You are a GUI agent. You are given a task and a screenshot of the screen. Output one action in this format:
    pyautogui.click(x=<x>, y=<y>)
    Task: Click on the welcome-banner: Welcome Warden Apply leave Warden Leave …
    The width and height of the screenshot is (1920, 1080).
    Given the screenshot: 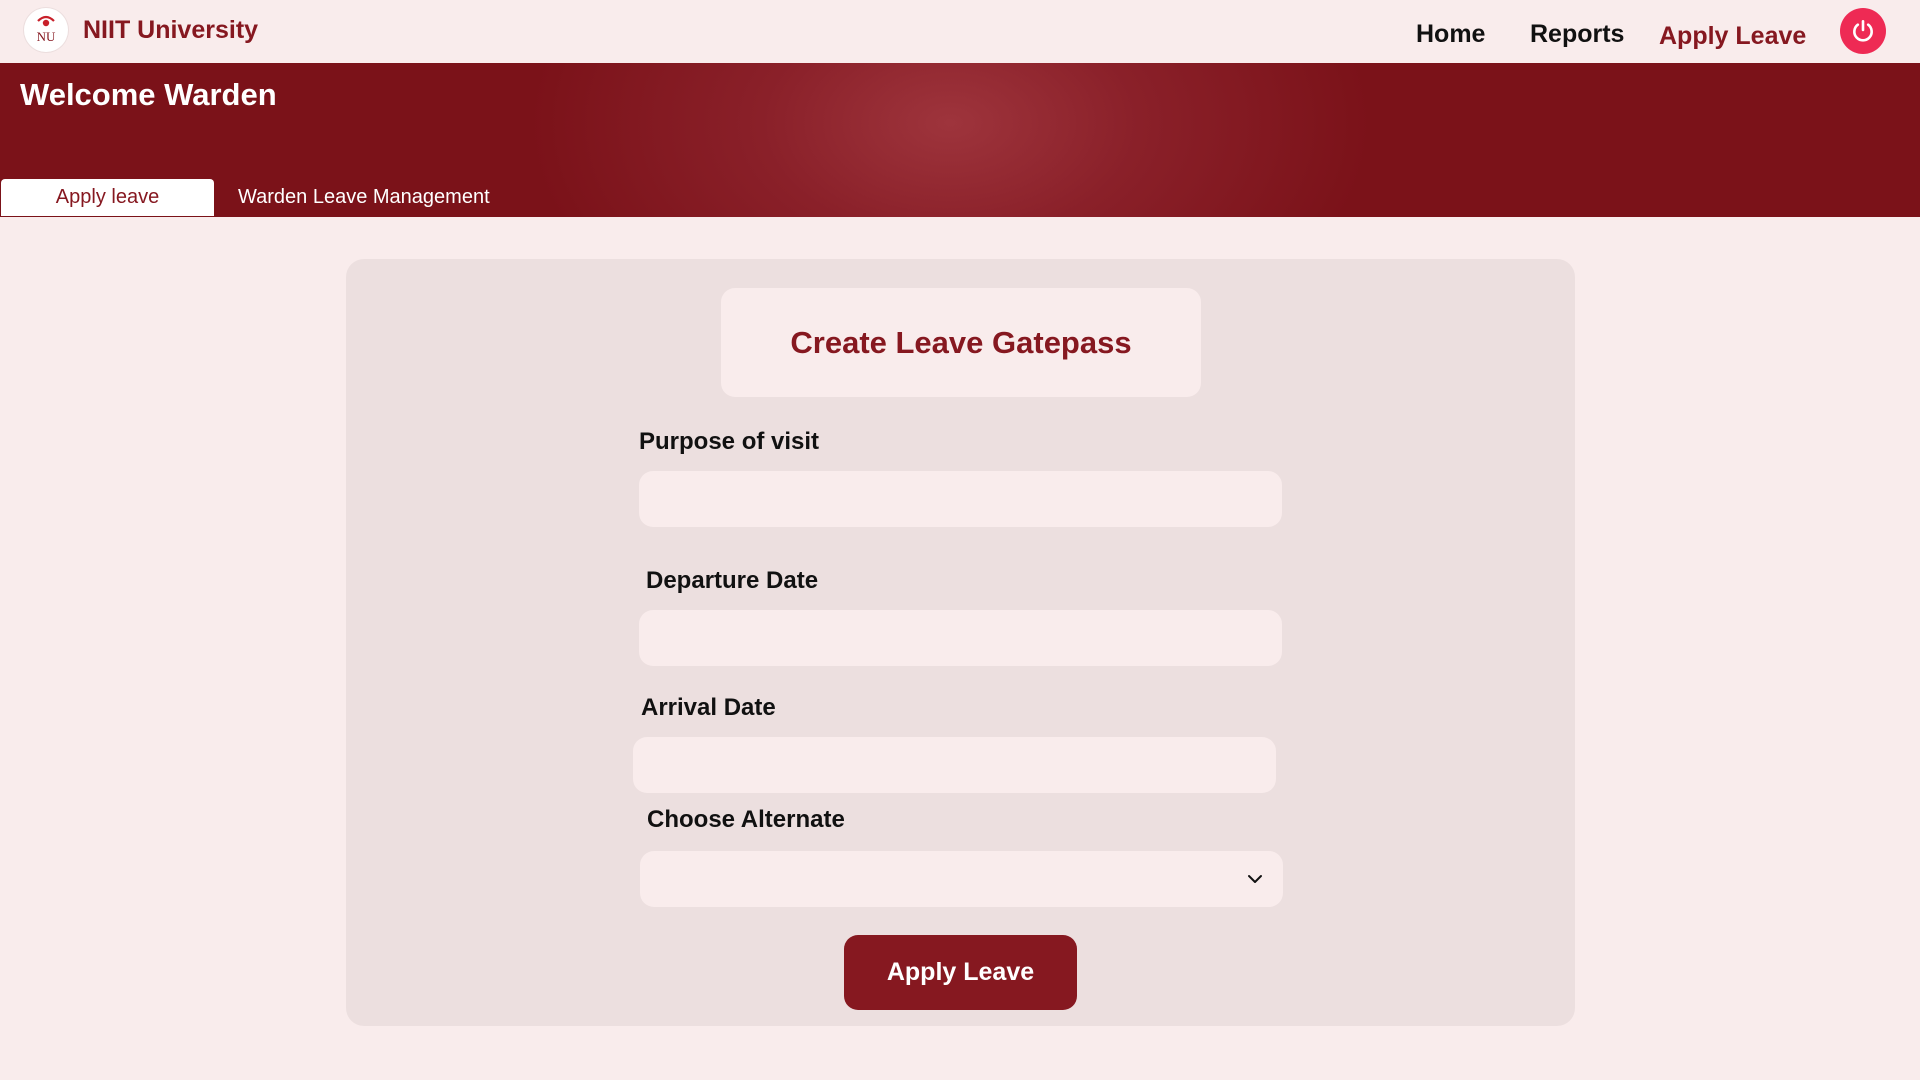 What is the action you would take?
    pyautogui.click(x=960, y=140)
    